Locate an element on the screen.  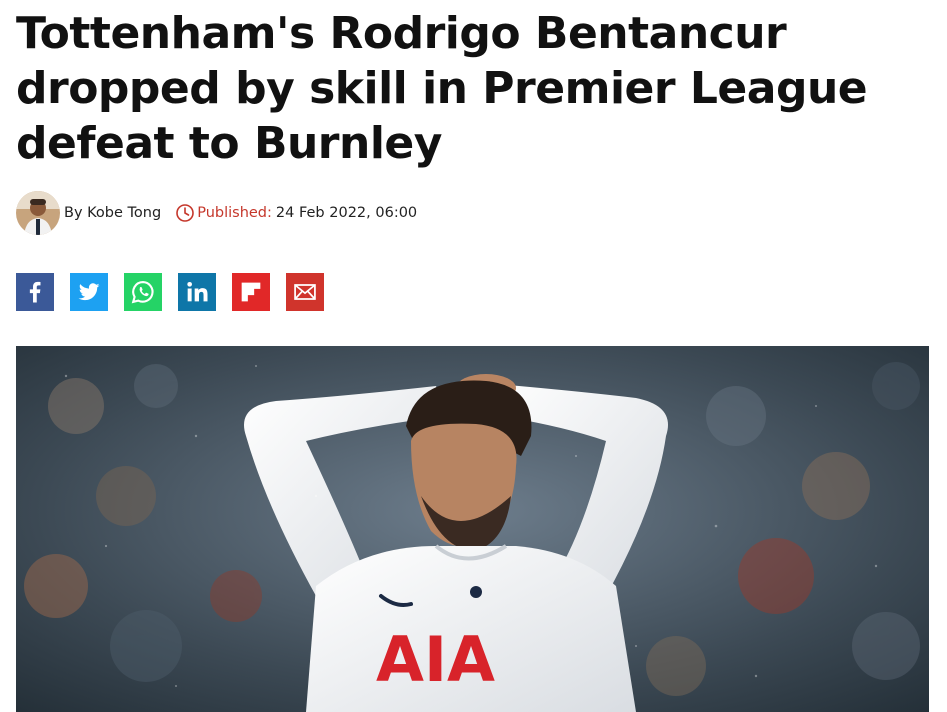
author-name: Kobe Tong is located at coordinates (124, 213).